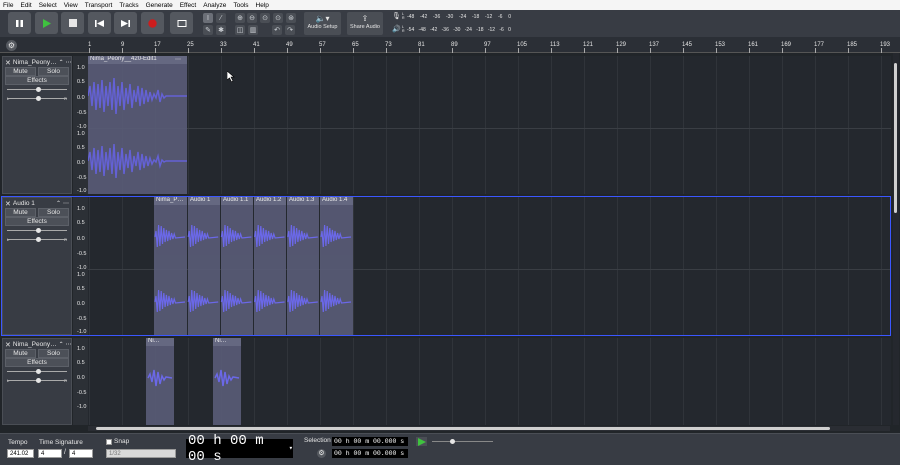 This screenshot has width=900, height=465. I want to click on menu-file: File, so click(8, 5).